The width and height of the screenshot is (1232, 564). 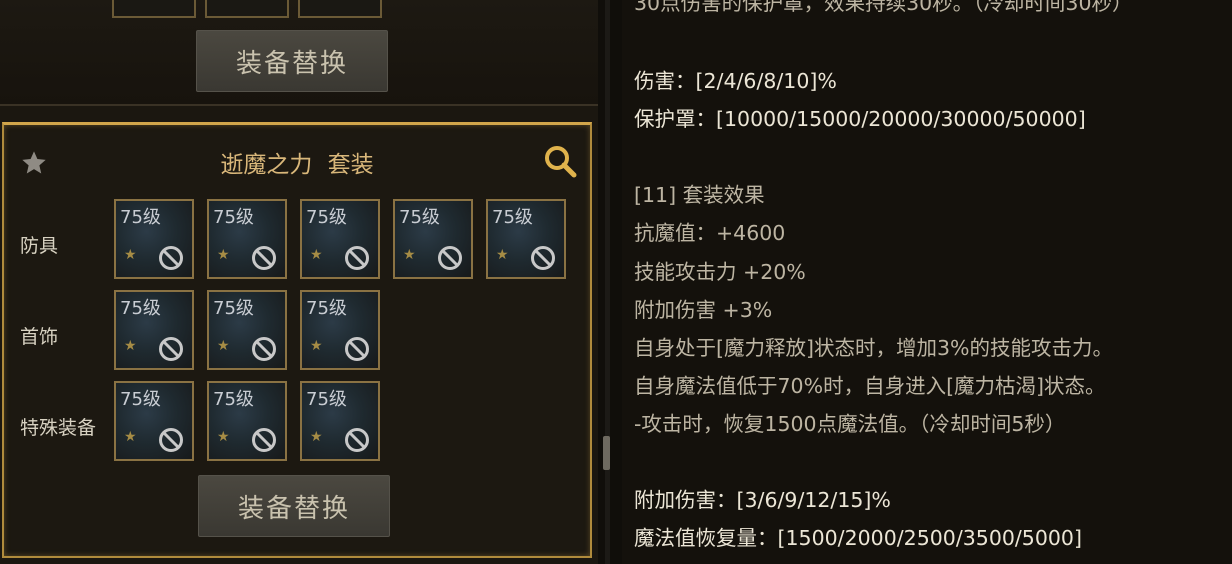 What do you see at coordinates (710, 233) in the screenshot?
I see `detail-magic-resist: 抗魔值：+4600` at bounding box center [710, 233].